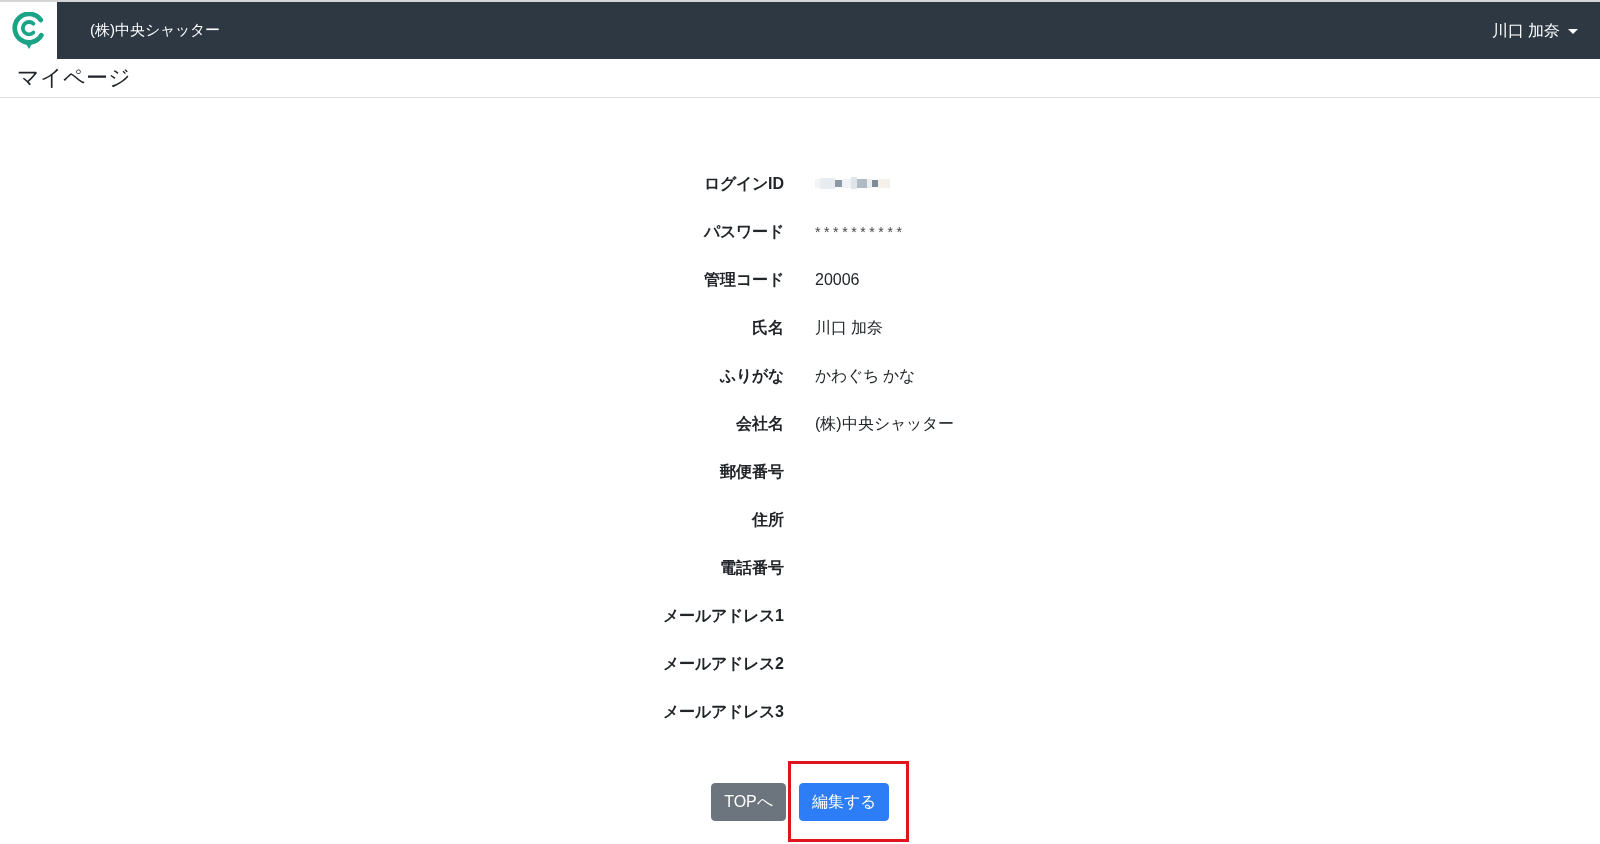 Image resolution: width=1600 pixels, height=844 pixels. Describe the element at coordinates (155, 30) in the screenshot. I see `company-name: (株)中央シャッター` at that location.